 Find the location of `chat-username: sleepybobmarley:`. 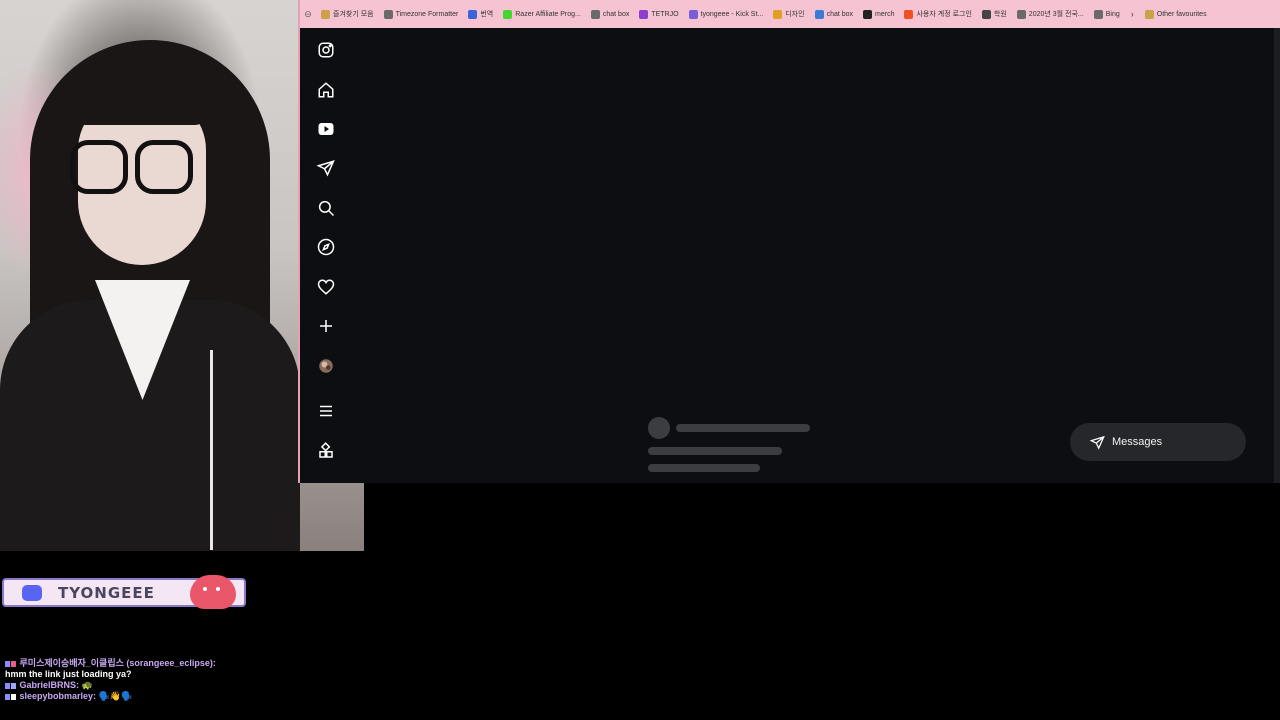

chat-username: sleepybobmarley: is located at coordinates (58, 696).